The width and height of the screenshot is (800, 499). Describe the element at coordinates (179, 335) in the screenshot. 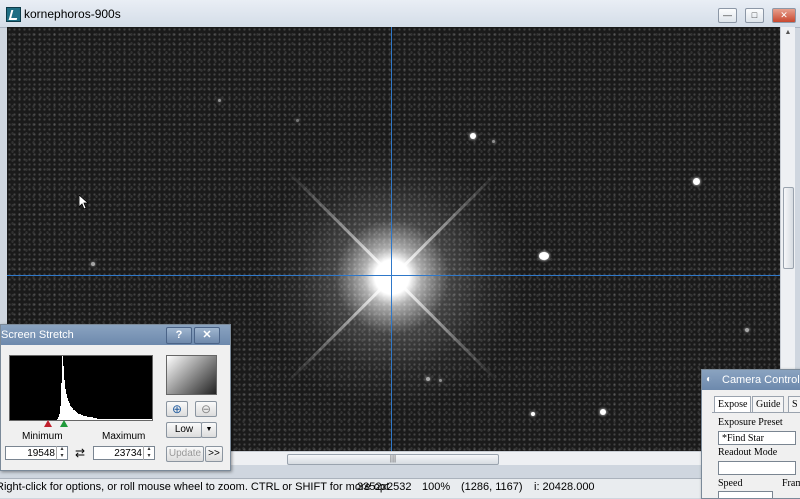

I see `help-button: ?` at that location.